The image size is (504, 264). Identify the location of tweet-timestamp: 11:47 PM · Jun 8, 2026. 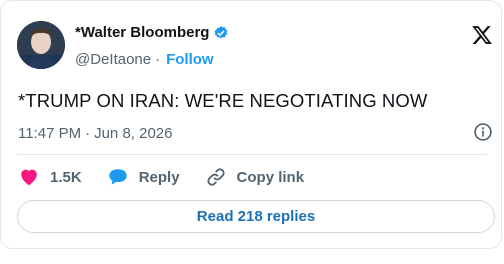
(95, 133).